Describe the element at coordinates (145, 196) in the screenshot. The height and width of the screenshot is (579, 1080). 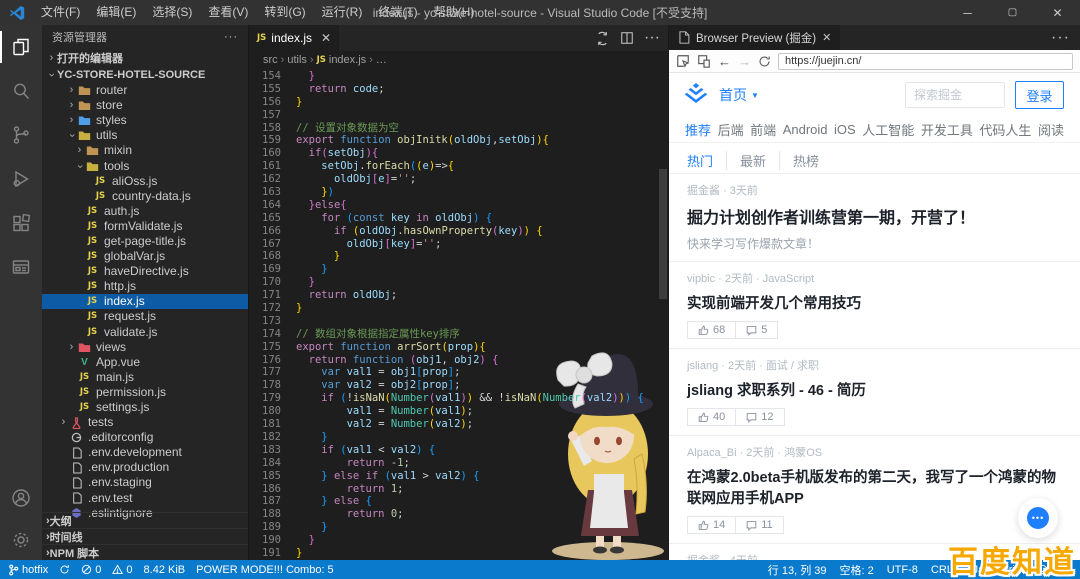
I see `tree-item-country-data.js: JS country-data.js` at that location.